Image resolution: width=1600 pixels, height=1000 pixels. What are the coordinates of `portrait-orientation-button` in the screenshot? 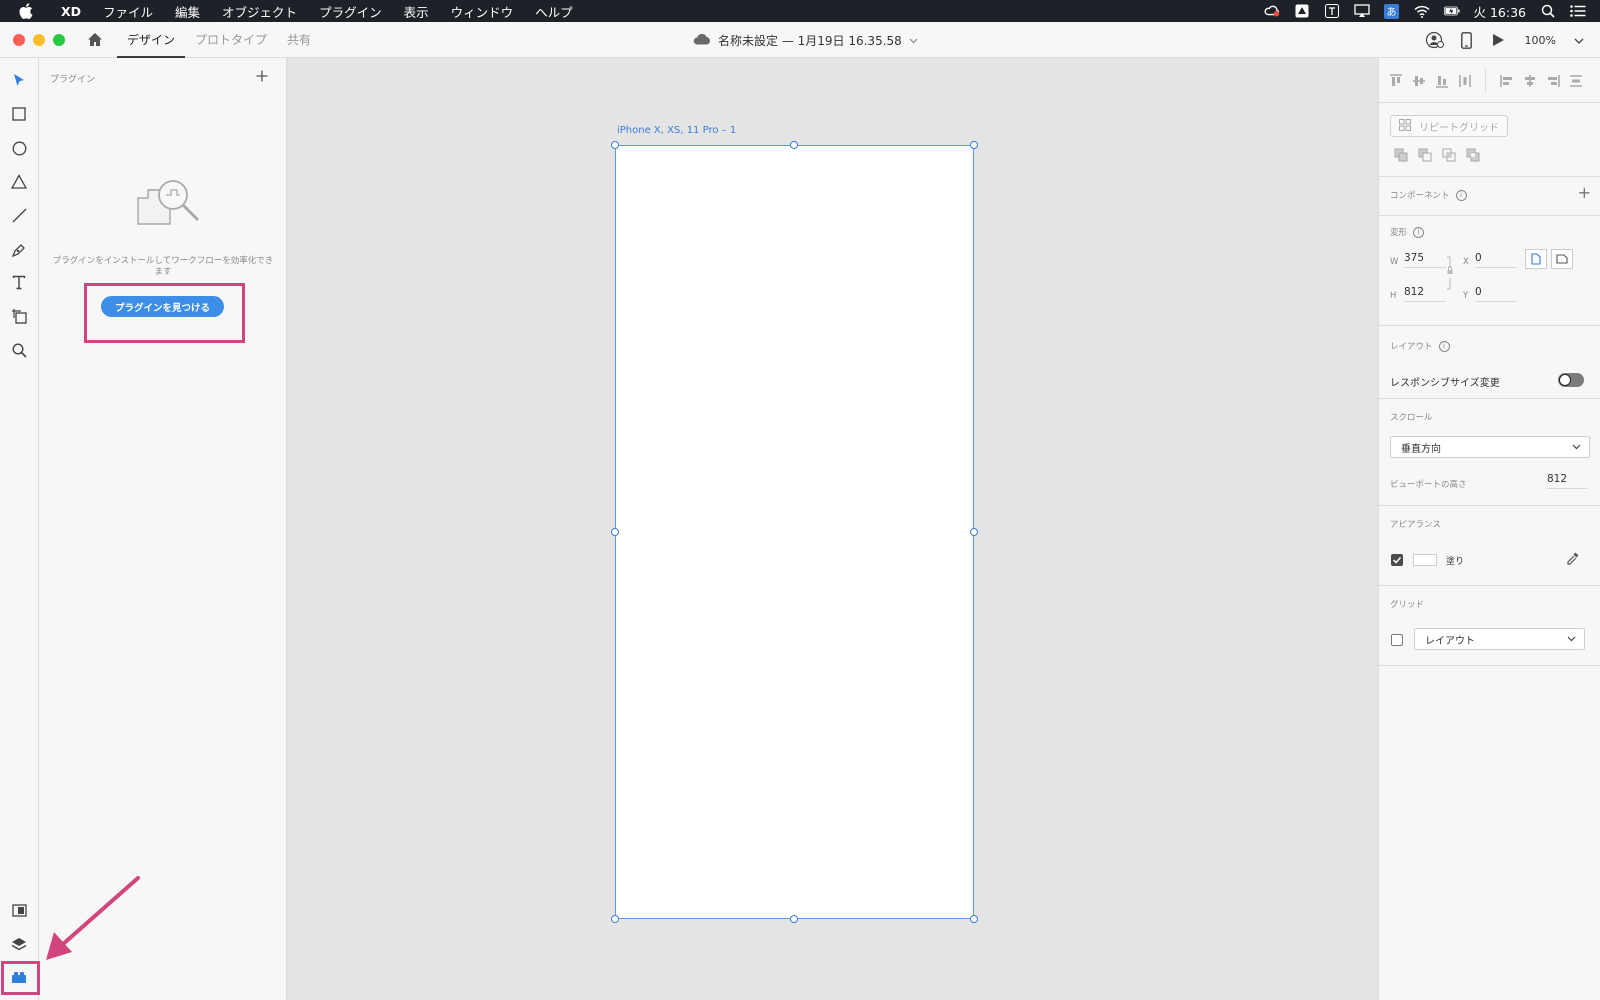 It's located at (1536, 259).